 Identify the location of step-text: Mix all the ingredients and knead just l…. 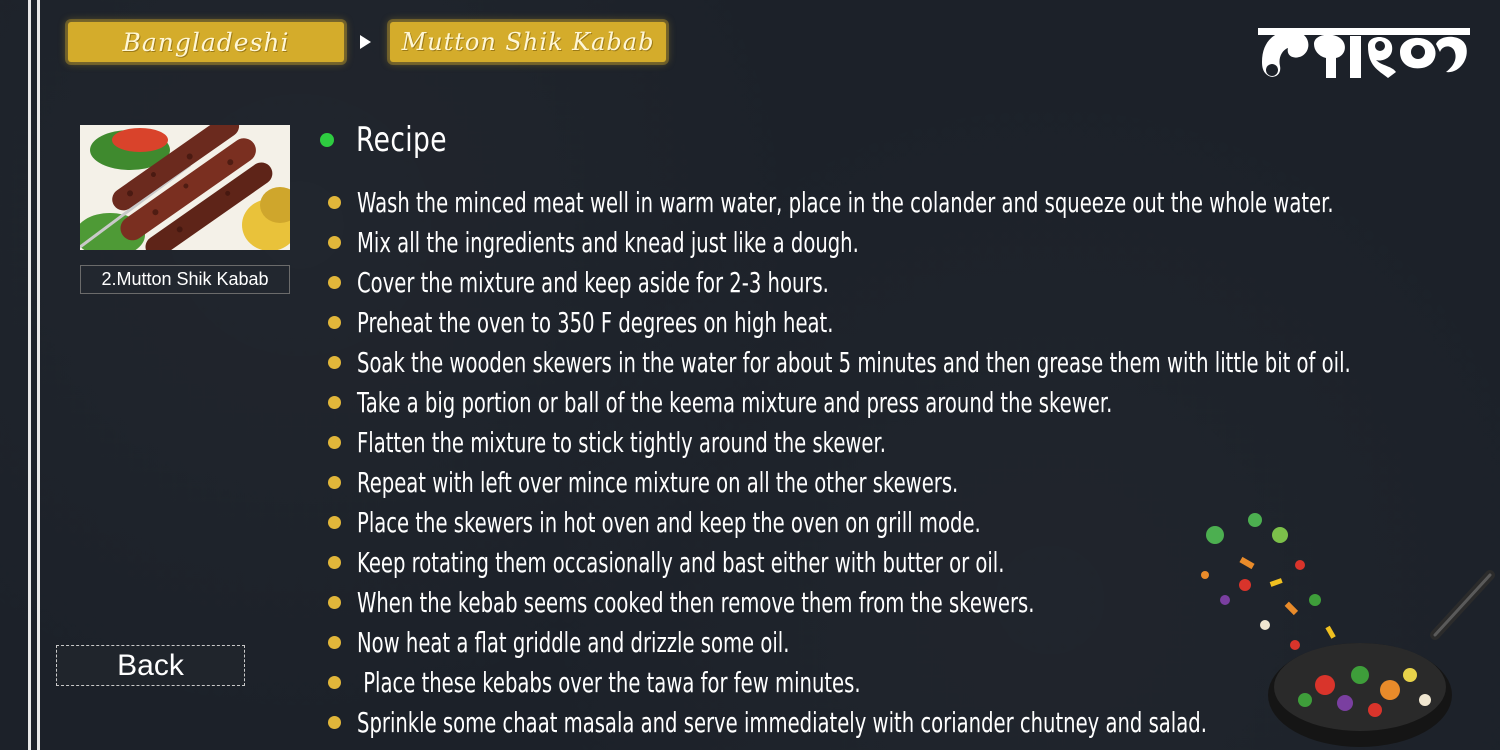
(608, 242).